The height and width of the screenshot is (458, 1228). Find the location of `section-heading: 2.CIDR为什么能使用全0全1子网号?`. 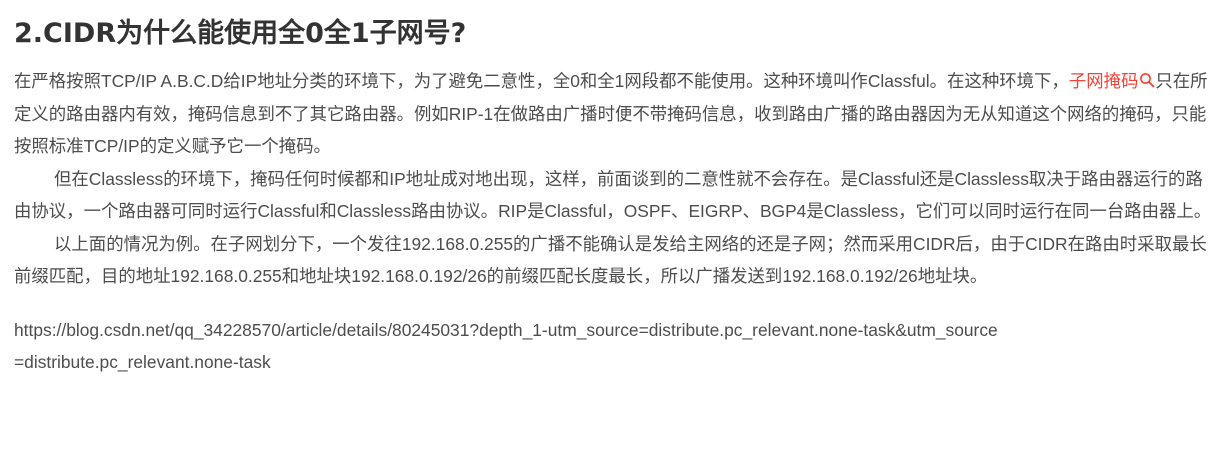

section-heading: 2.CIDR为什么能使用全0全1子网号? is located at coordinates (240, 33).